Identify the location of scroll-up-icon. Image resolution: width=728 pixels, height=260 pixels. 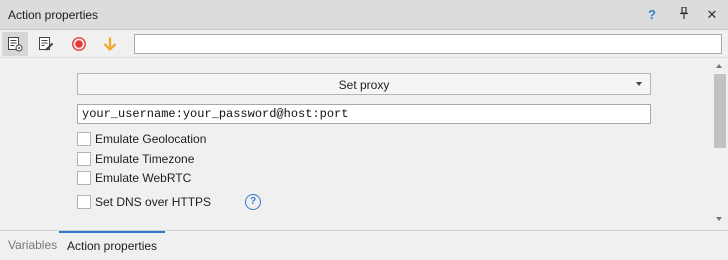
(719, 66).